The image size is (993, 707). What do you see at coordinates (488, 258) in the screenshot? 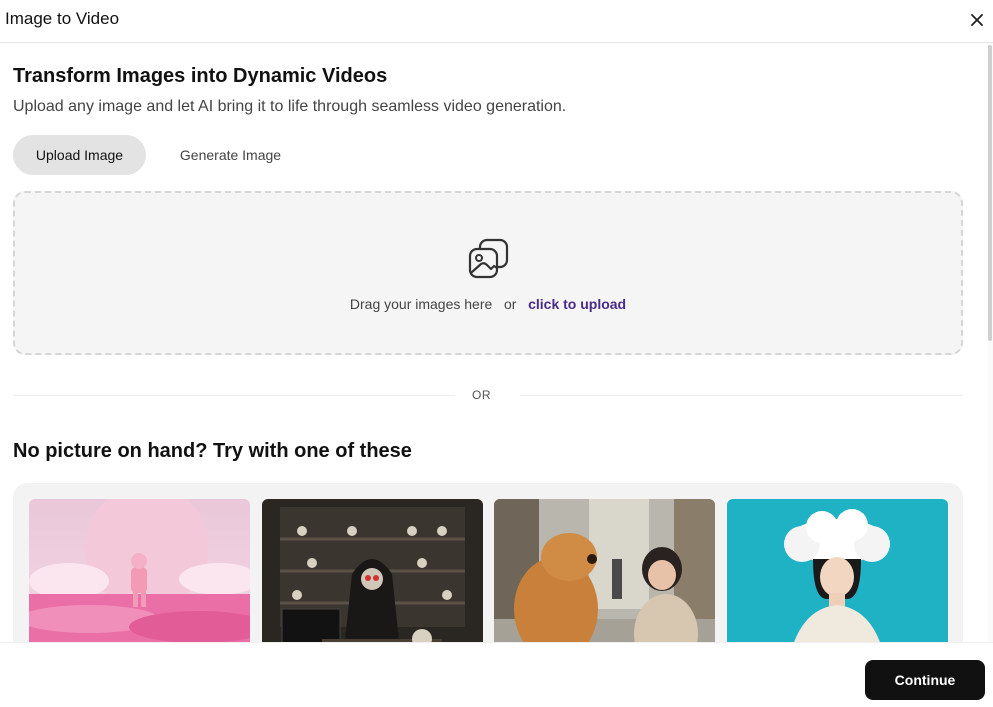
I see `images-icon` at bounding box center [488, 258].